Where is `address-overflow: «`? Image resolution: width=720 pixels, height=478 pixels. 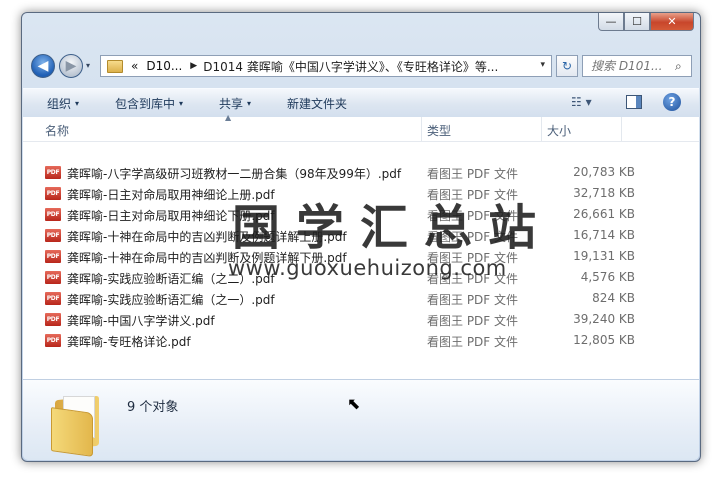
address-overflow: « is located at coordinates (134, 66).